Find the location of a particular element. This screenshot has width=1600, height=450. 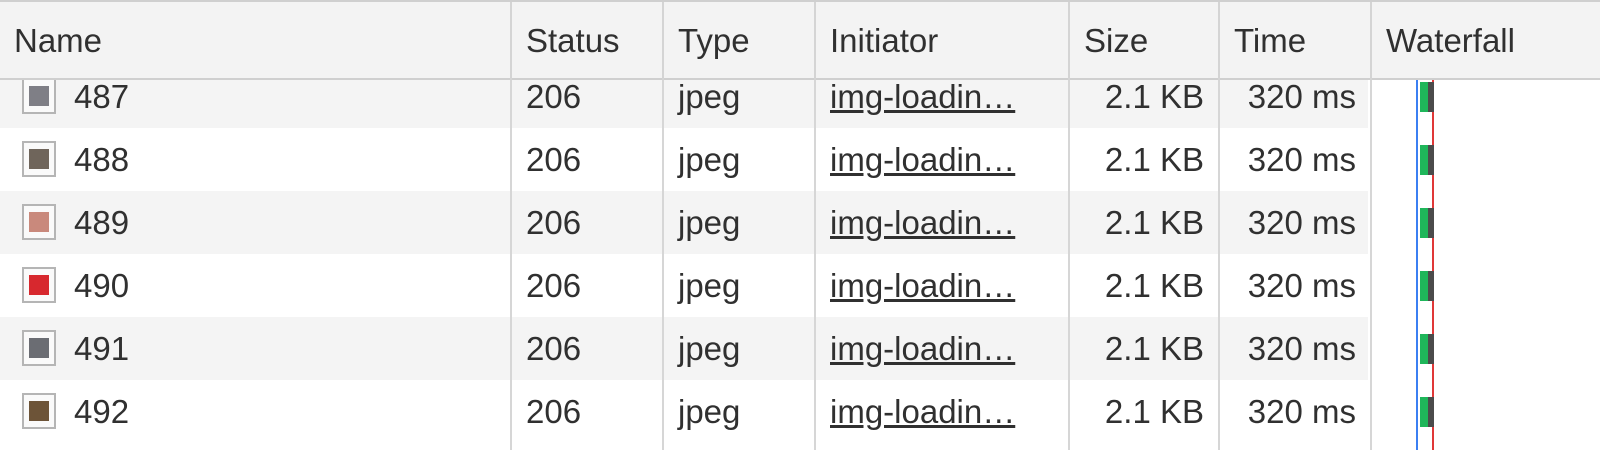

column-header-status: Status is located at coordinates (588, 41).